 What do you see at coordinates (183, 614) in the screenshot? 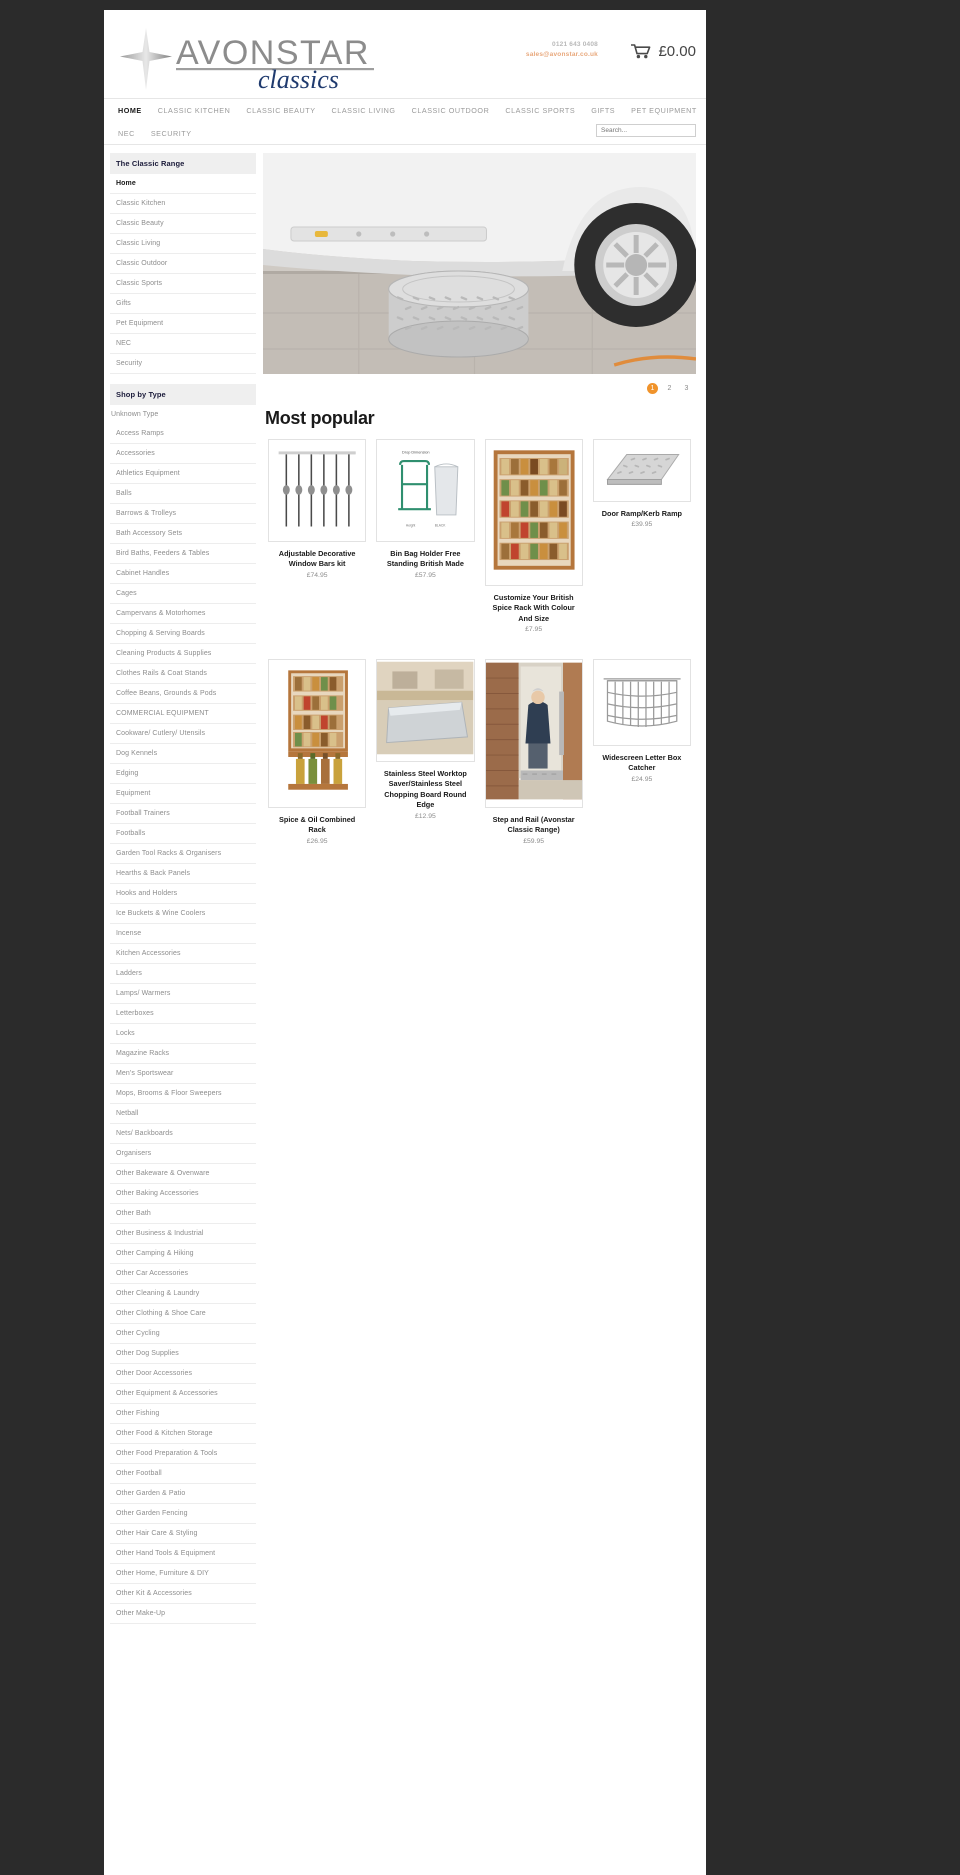
I see `sidebar-type-campervans-motorhomes: Campervans & Motorhomes` at bounding box center [183, 614].